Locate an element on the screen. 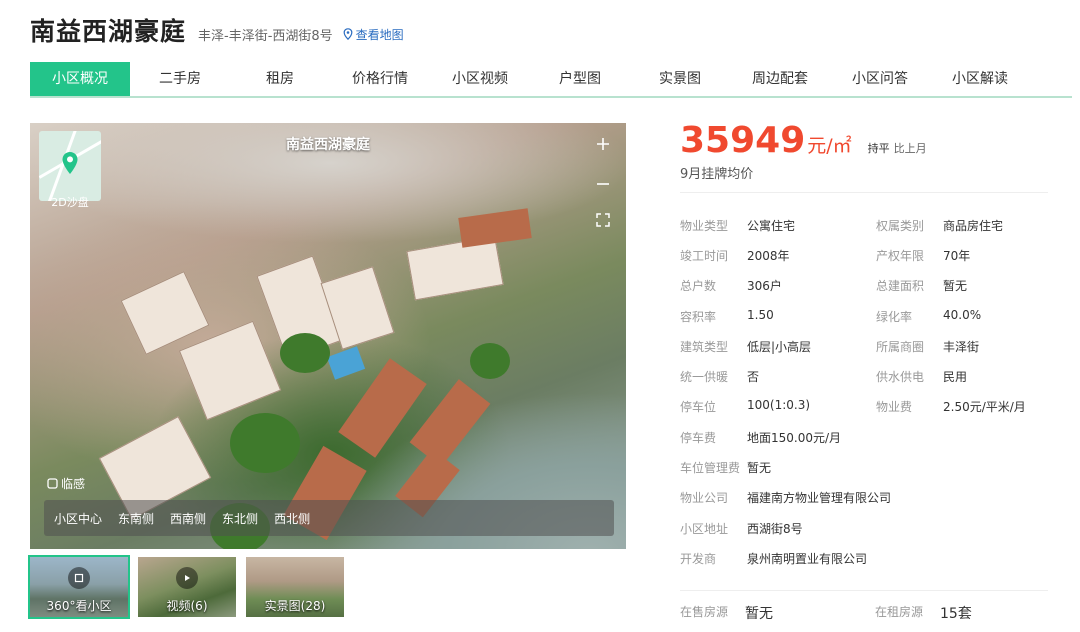 This screenshot has height=632, width=1080. info-value: 2.50元/平米/月 is located at coordinates (984, 407).